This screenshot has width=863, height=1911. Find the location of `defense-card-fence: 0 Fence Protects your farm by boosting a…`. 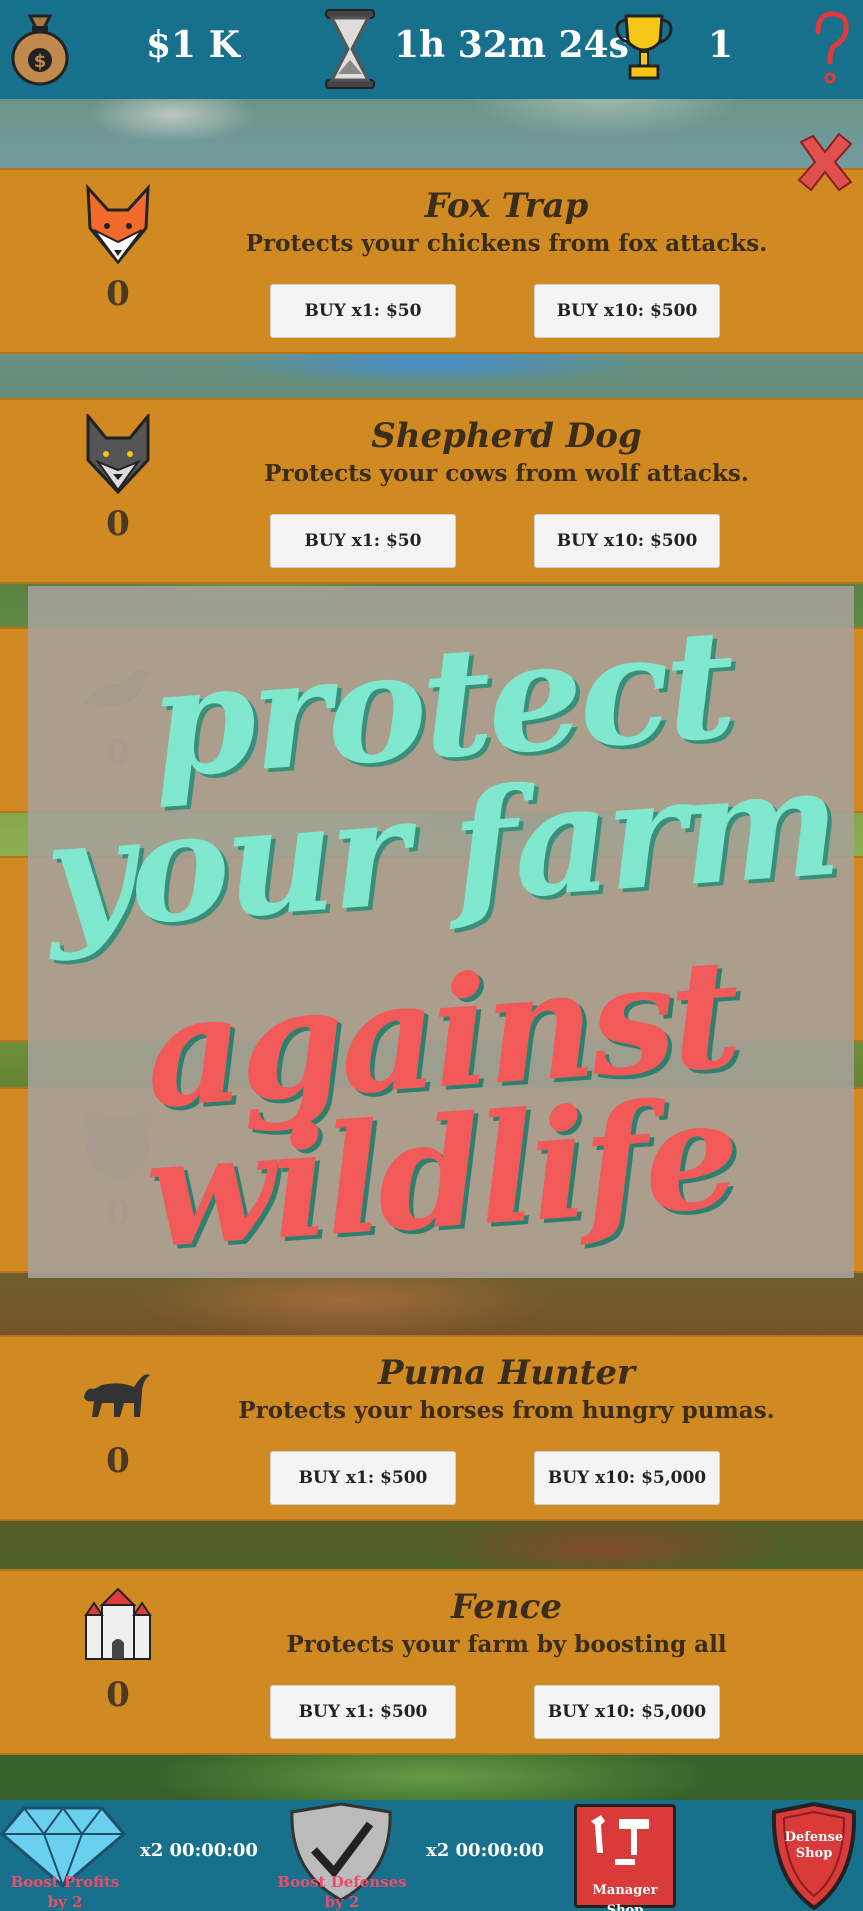

defense-card-fence: 0 Fence Protects your farm by boosting a… is located at coordinates (431, 1662).